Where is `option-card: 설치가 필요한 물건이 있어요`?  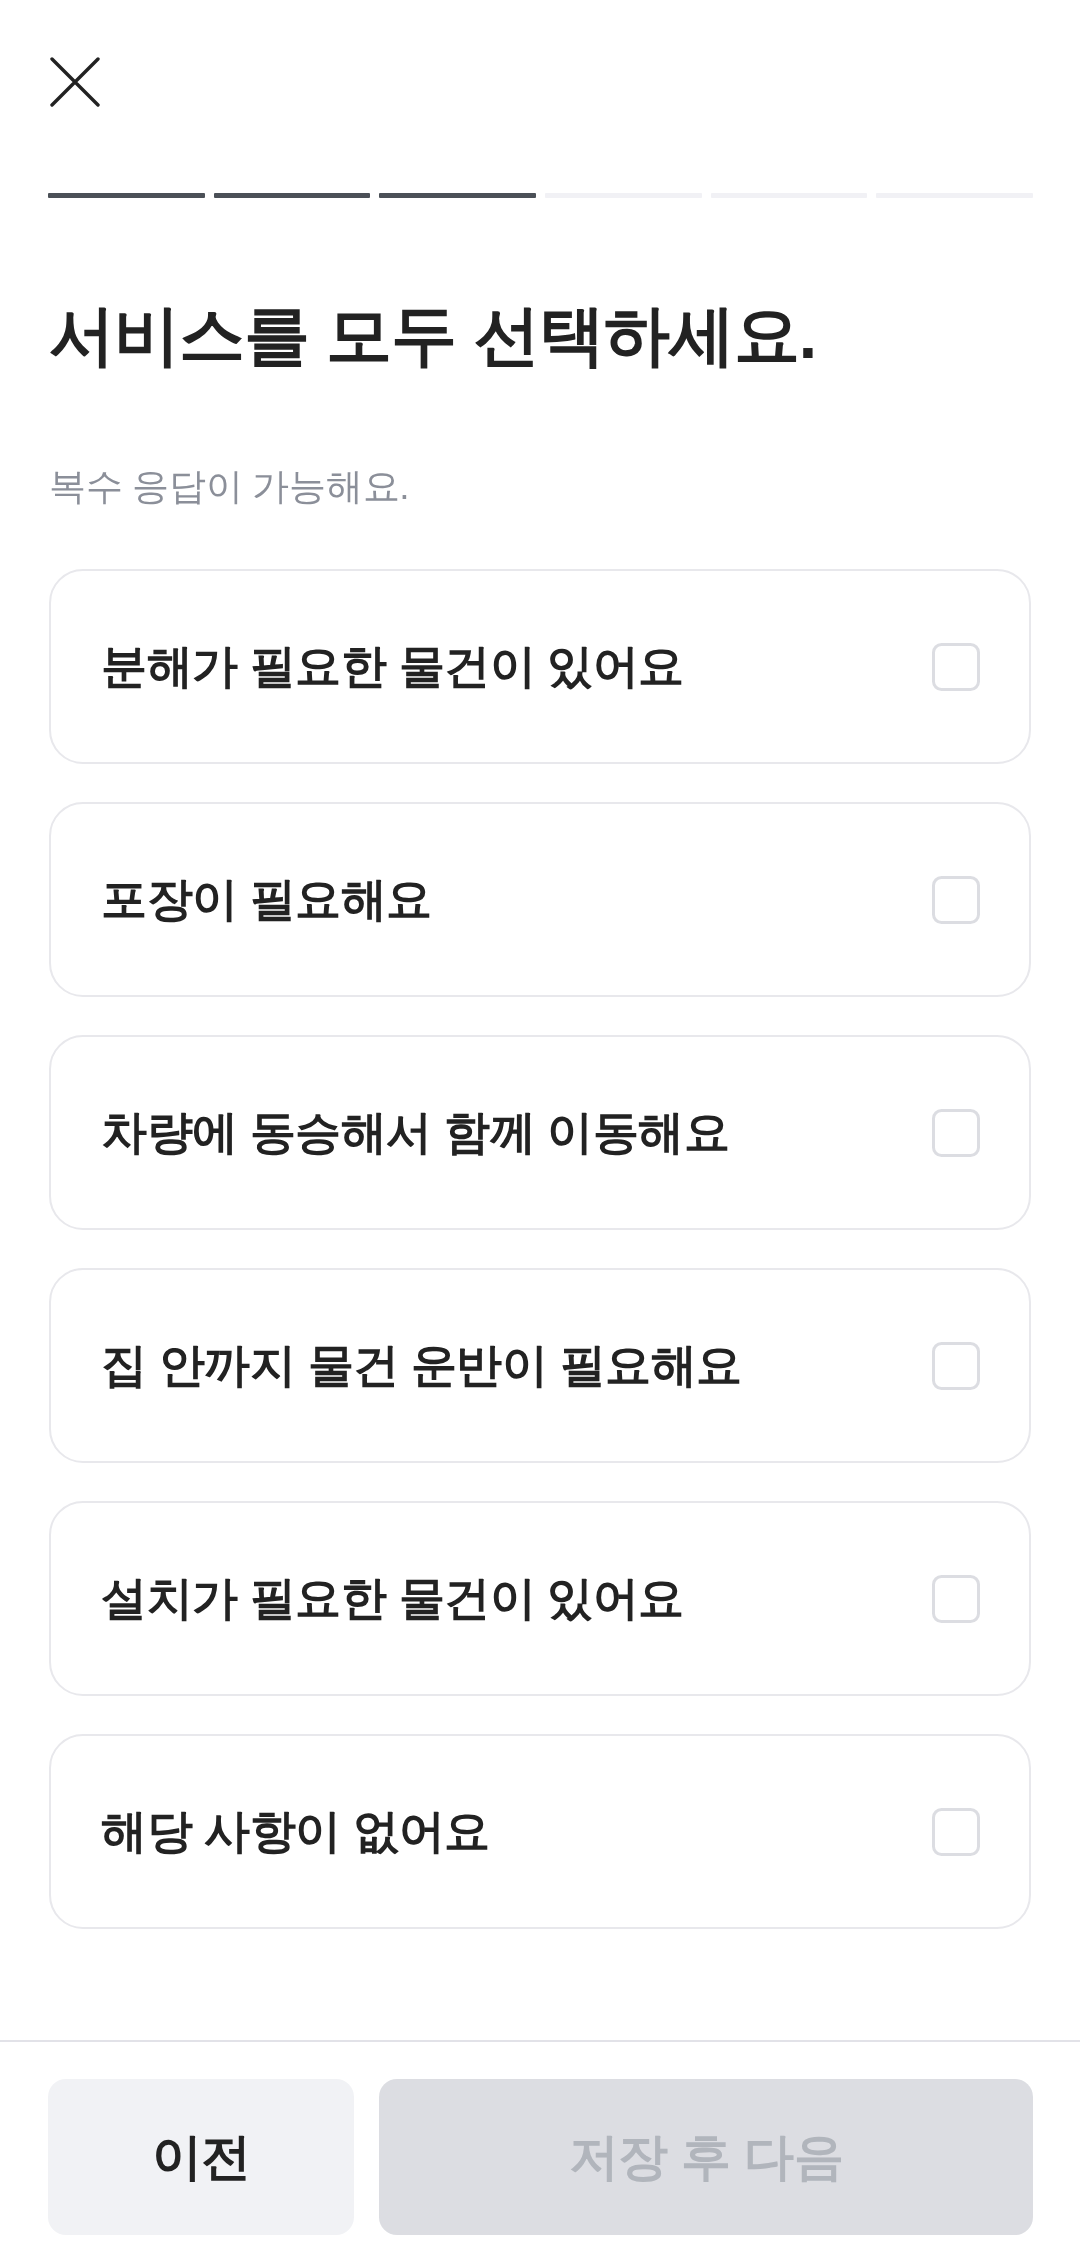 option-card: 설치가 필요한 물건이 있어요 is located at coordinates (540, 1598).